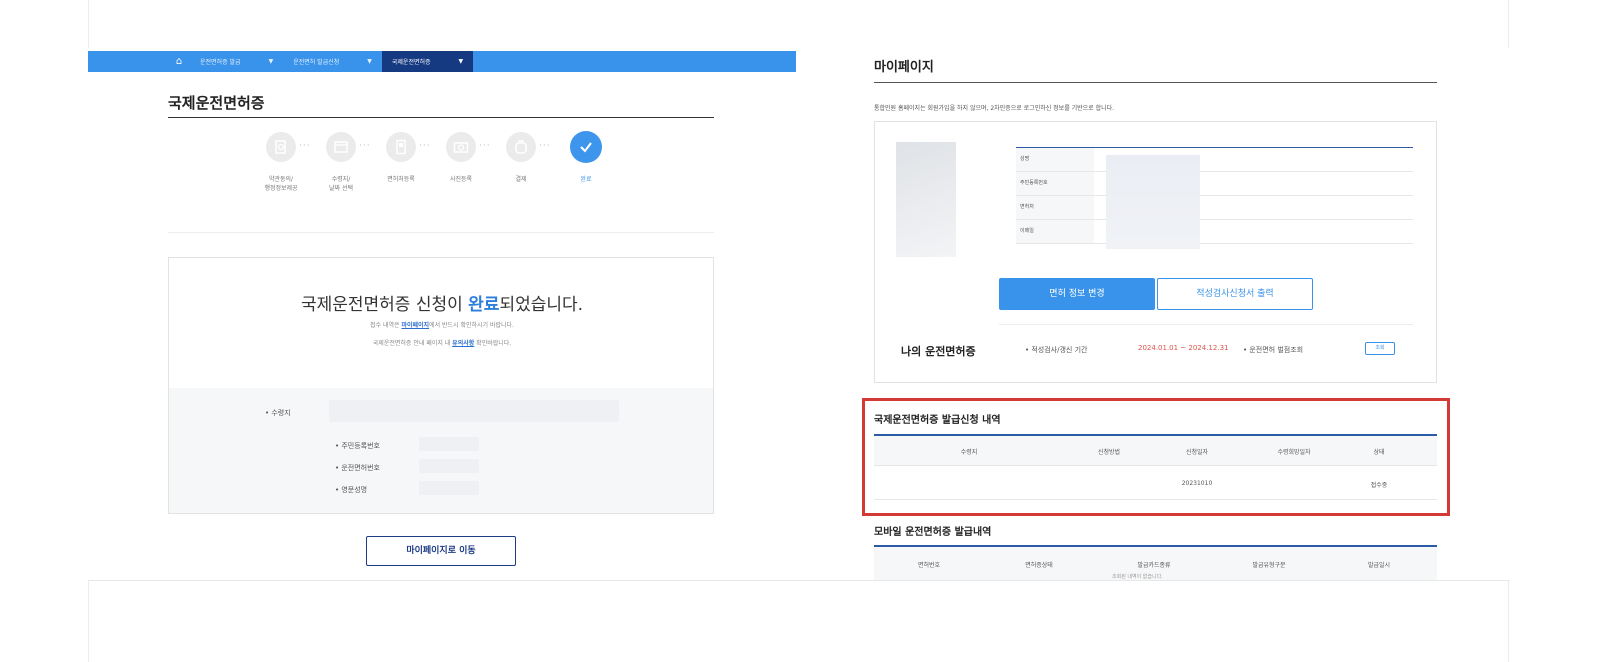  Describe the element at coordinates (281, 147) in the screenshot. I see `search-document-icon` at that location.